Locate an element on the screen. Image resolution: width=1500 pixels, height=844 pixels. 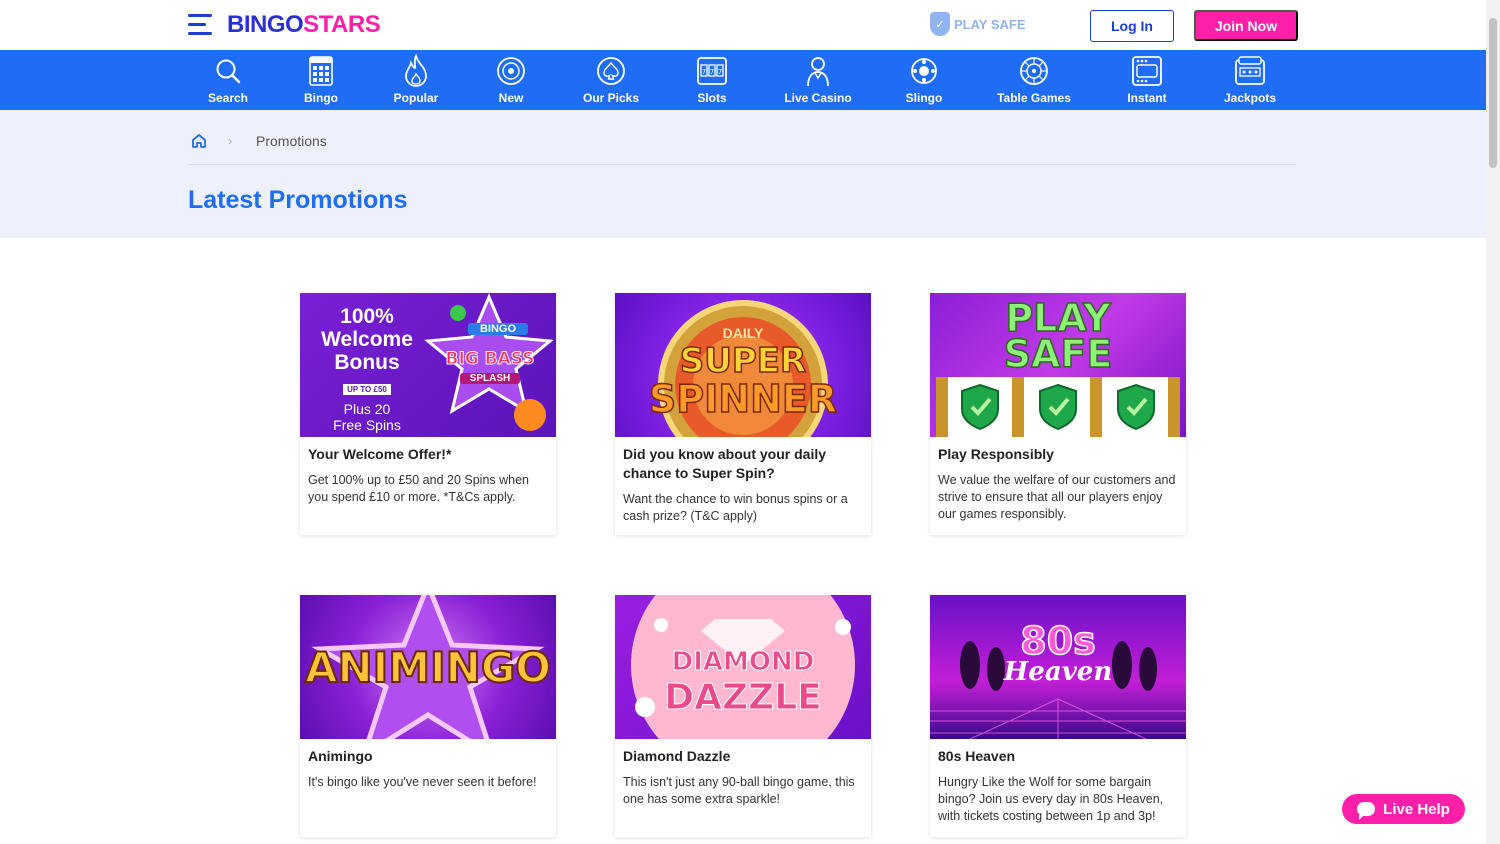
category-new: New is located at coordinates (511, 80).